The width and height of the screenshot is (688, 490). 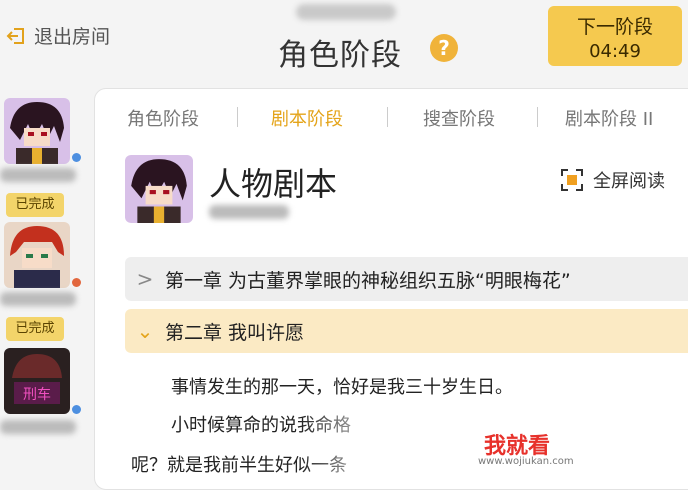 I want to click on character-name-blurred, so click(x=249, y=212).